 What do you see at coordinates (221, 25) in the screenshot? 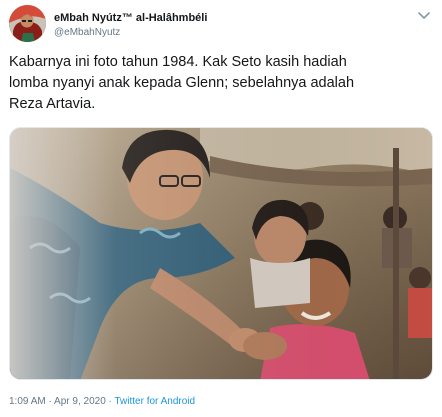
I see `tweet-header: eMbah Nyútz™ al-Halâhmbéli @eMbahNyutz` at bounding box center [221, 25].